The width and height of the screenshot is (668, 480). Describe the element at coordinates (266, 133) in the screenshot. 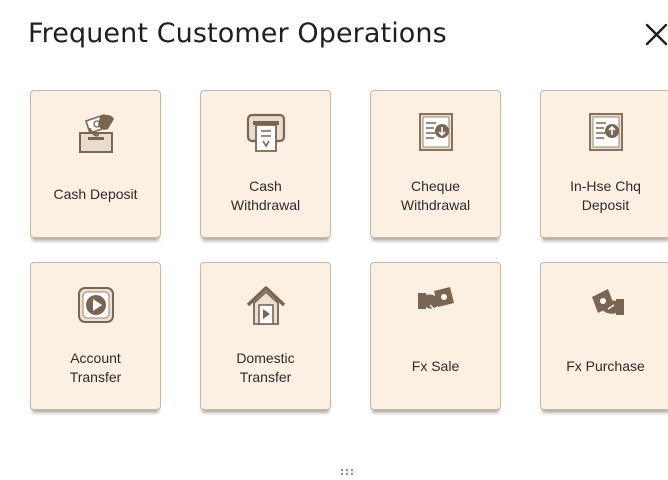

I see `atm-withdrawal-icon` at that location.